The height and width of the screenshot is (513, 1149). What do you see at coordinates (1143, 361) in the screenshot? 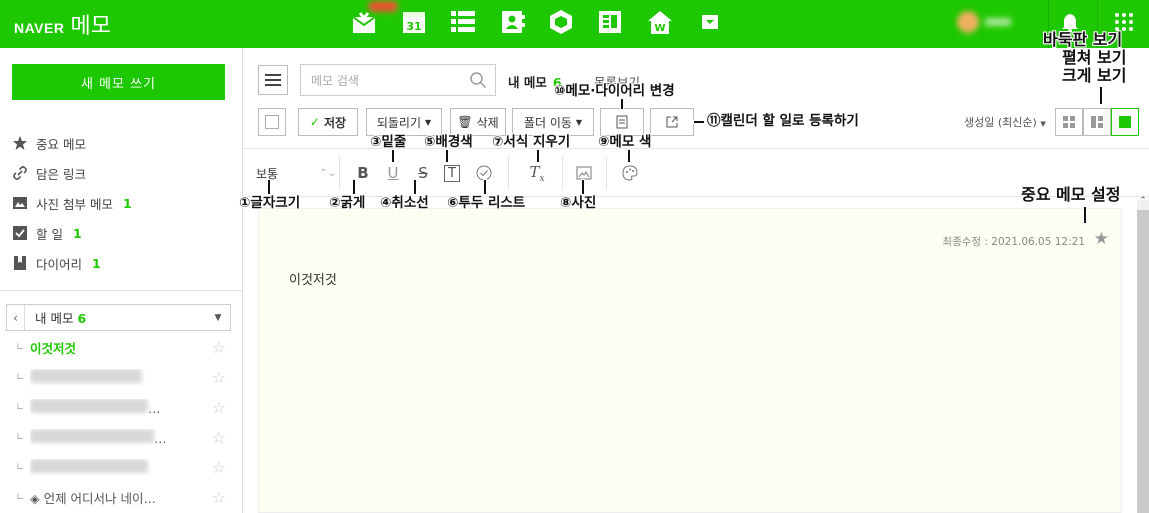
I see `scrollbar-thumb` at bounding box center [1143, 361].